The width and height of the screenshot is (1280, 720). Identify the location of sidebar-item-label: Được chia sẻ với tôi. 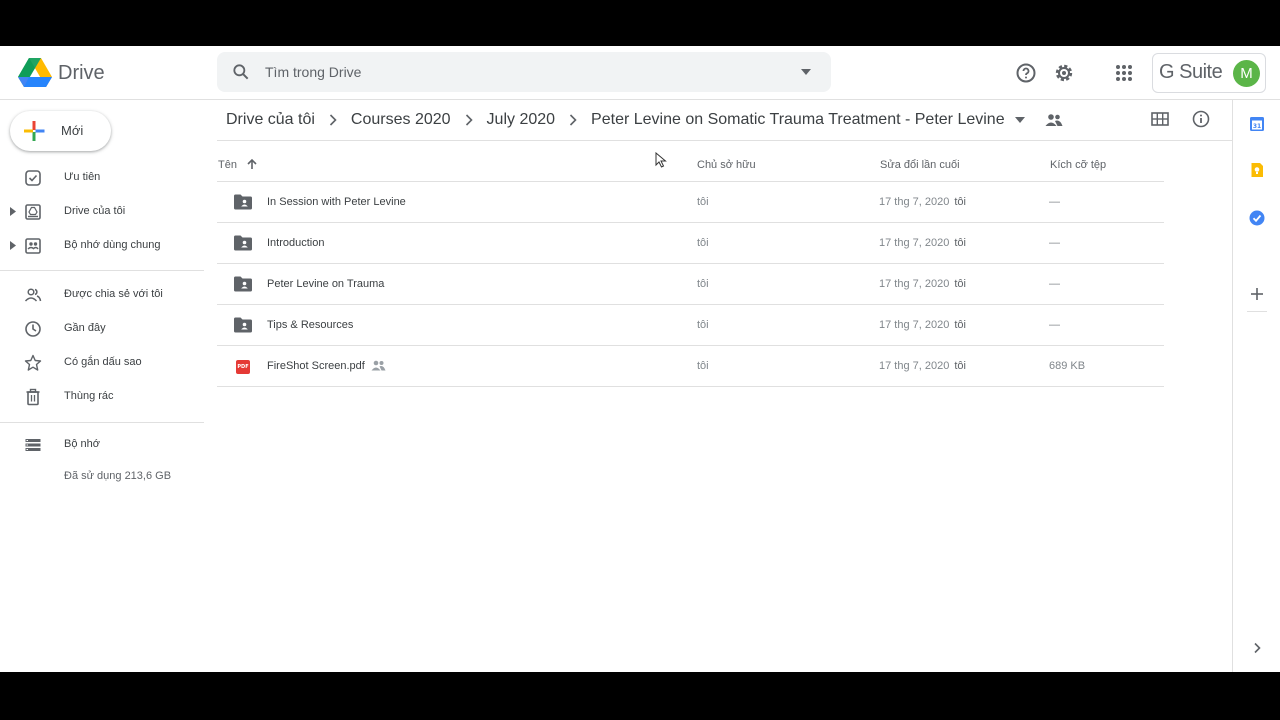
(113, 294).